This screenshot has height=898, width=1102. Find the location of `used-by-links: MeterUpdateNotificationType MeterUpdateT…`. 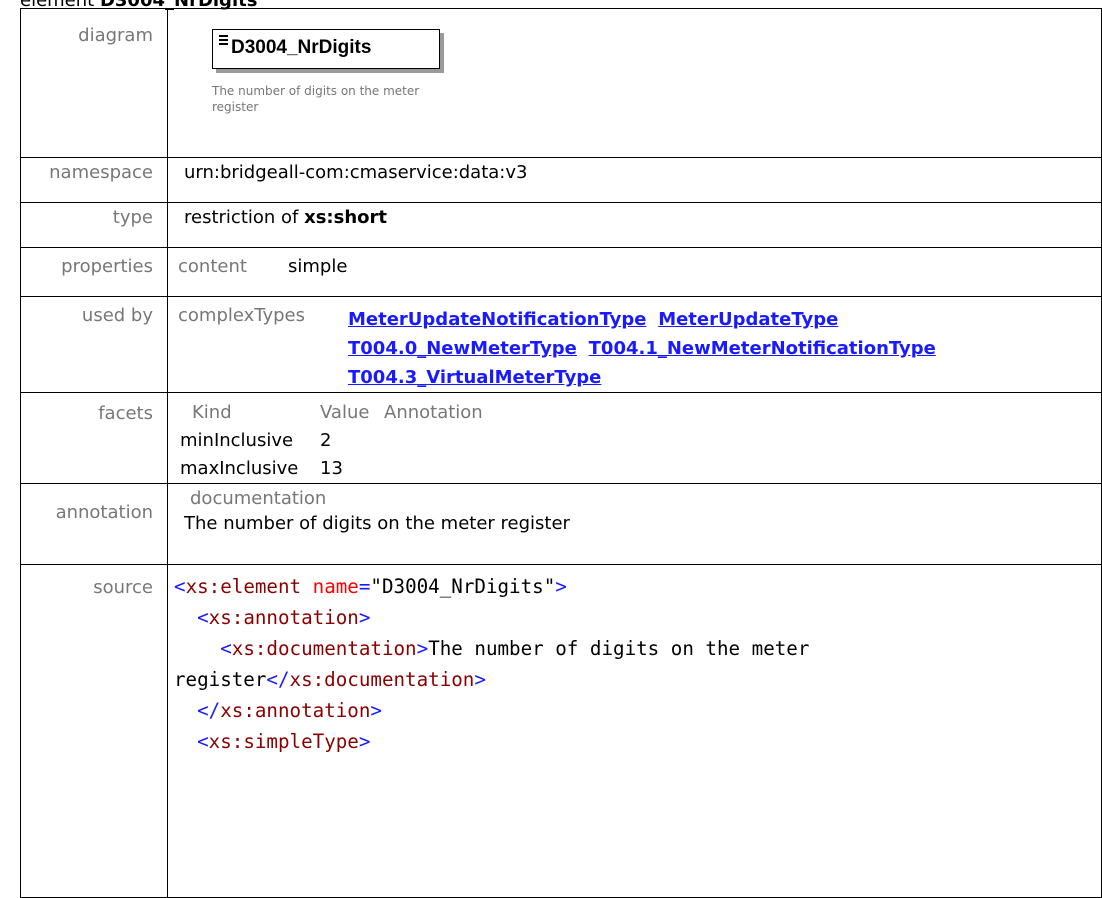

used-by-links: MeterUpdateNotificationType MeterUpdateT… is located at coordinates (698, 348).